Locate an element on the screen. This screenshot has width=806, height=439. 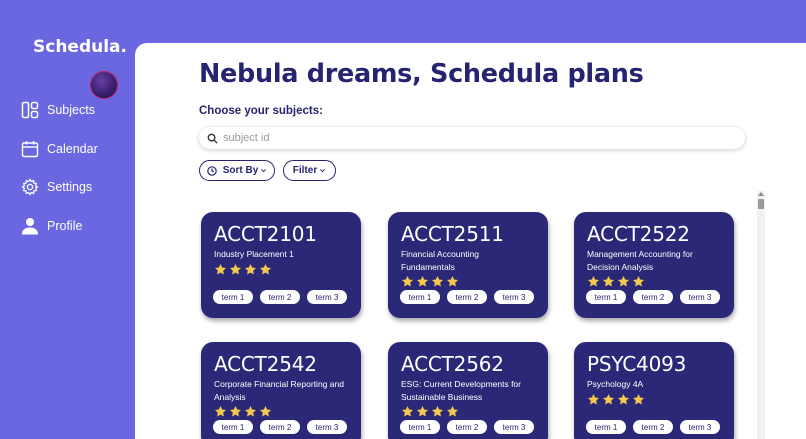
clock-icon is located at coordinates (211, 170).